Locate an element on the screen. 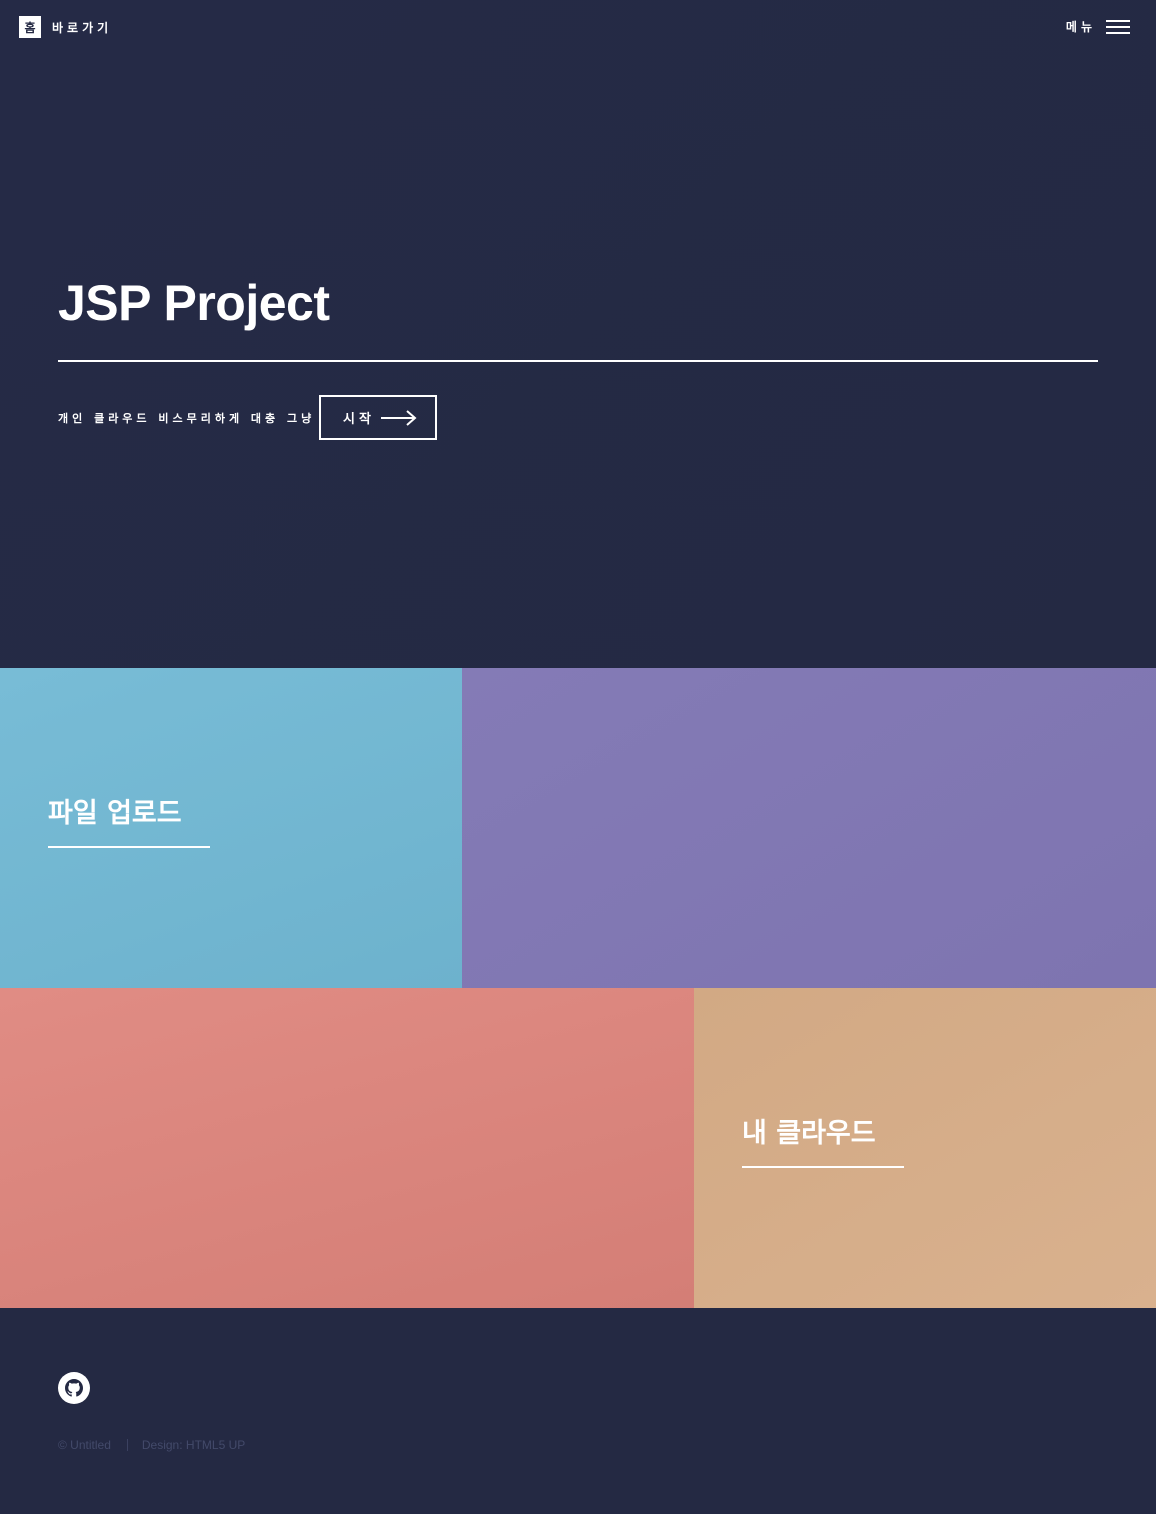  menu-button: 메뉴 is located at coordinates (1098, 26).